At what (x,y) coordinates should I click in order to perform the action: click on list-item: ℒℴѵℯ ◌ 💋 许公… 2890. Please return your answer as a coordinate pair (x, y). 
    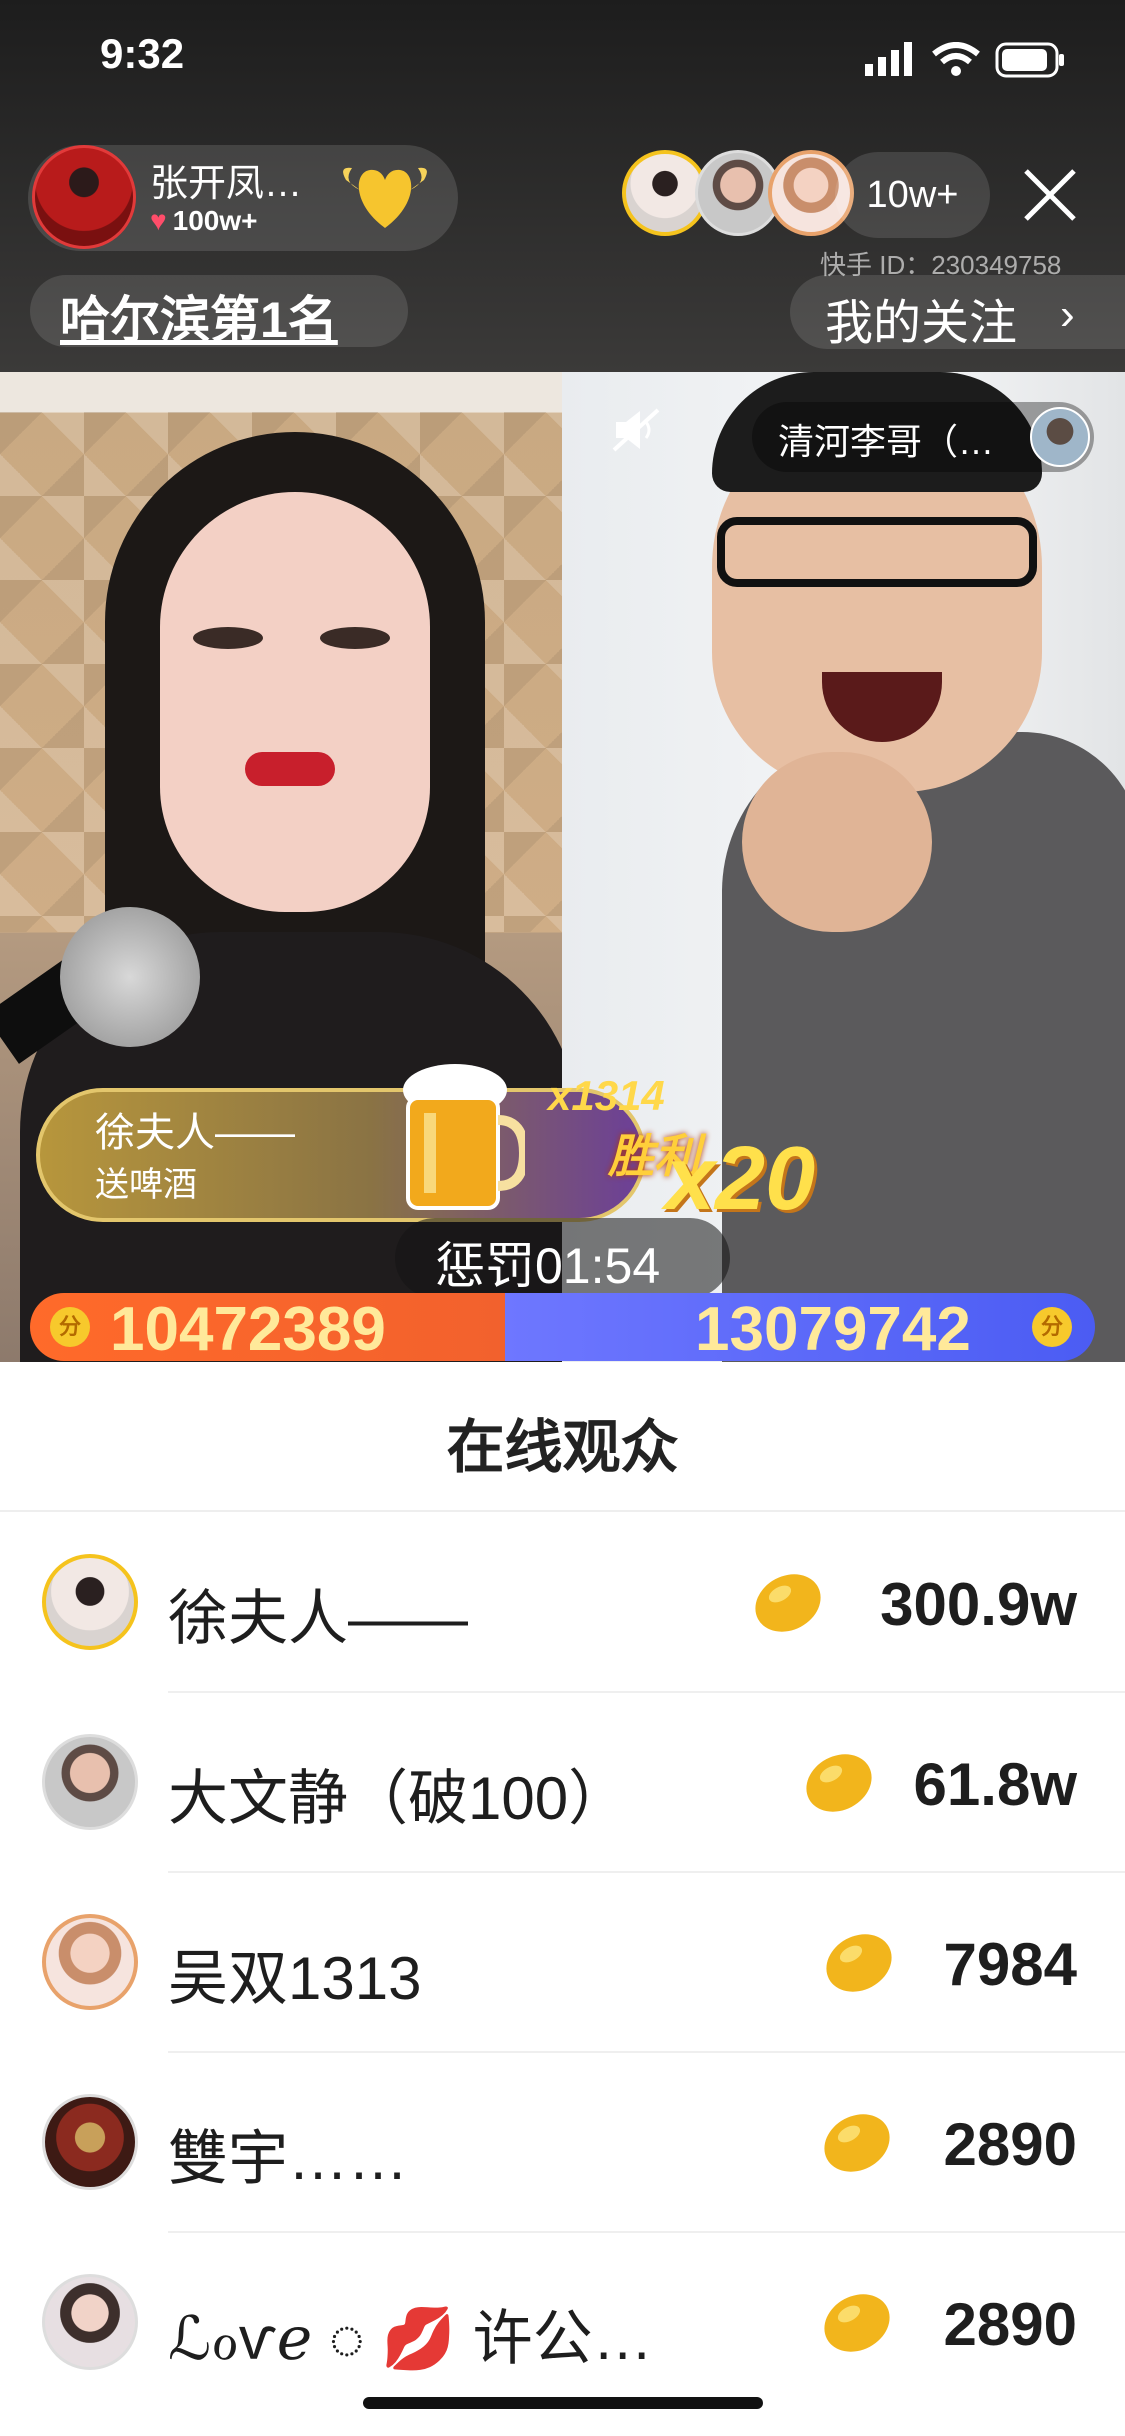
    Looking at the image, I should click on (562, 2322).